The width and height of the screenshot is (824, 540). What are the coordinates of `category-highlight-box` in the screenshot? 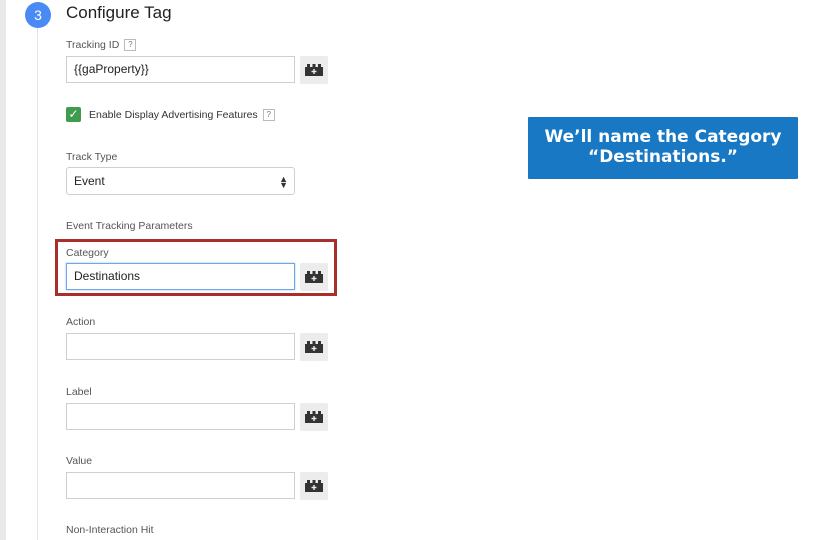 It's located at (196, 267).